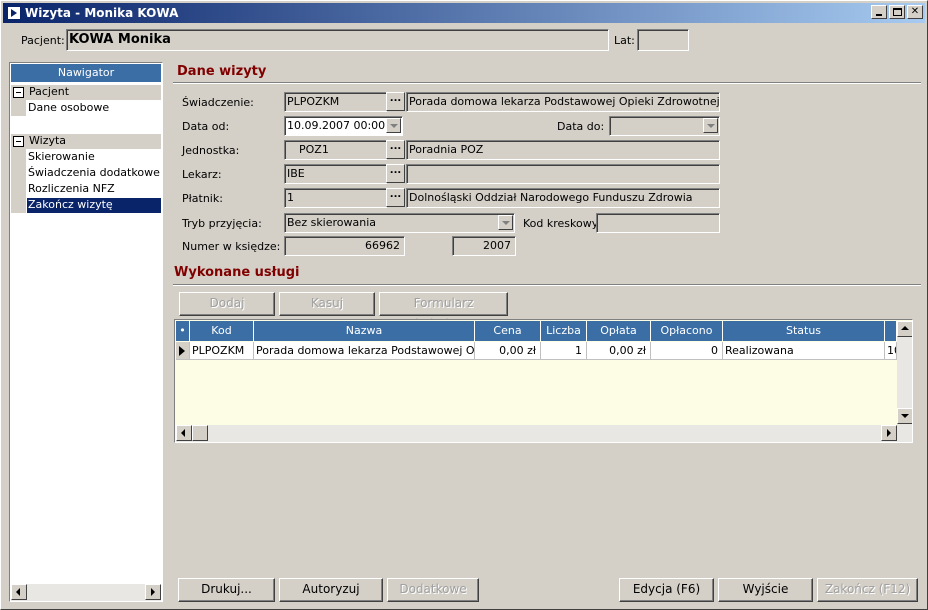 The height and width of the screenshot is (610, 928). What do you see at coordinates (183, 331) in the screenshot?
I see `row-indicator-header: •` at bounding box center [183, 331].